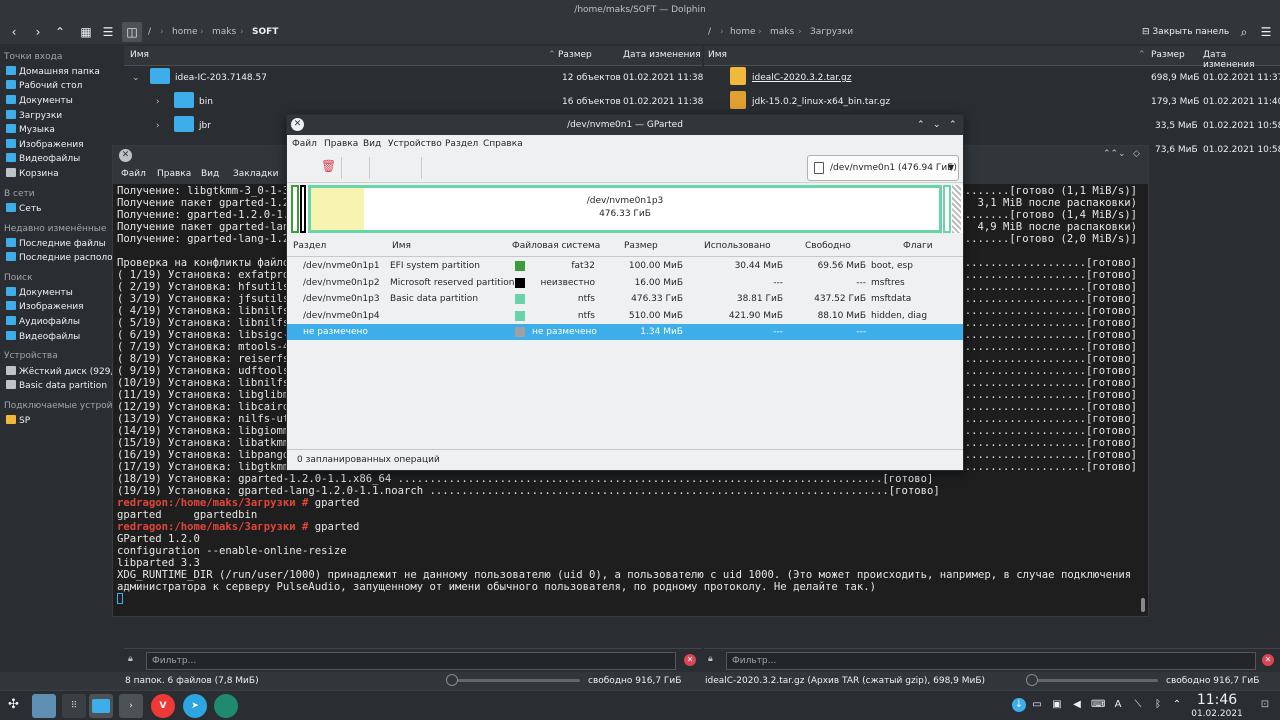 This screenshot has width=1280, height=720. What do you see at coordinates (265, 32) in the screenshot?
I see `breadcrumb-soft: SOFT` at bounding box center [265, 32].